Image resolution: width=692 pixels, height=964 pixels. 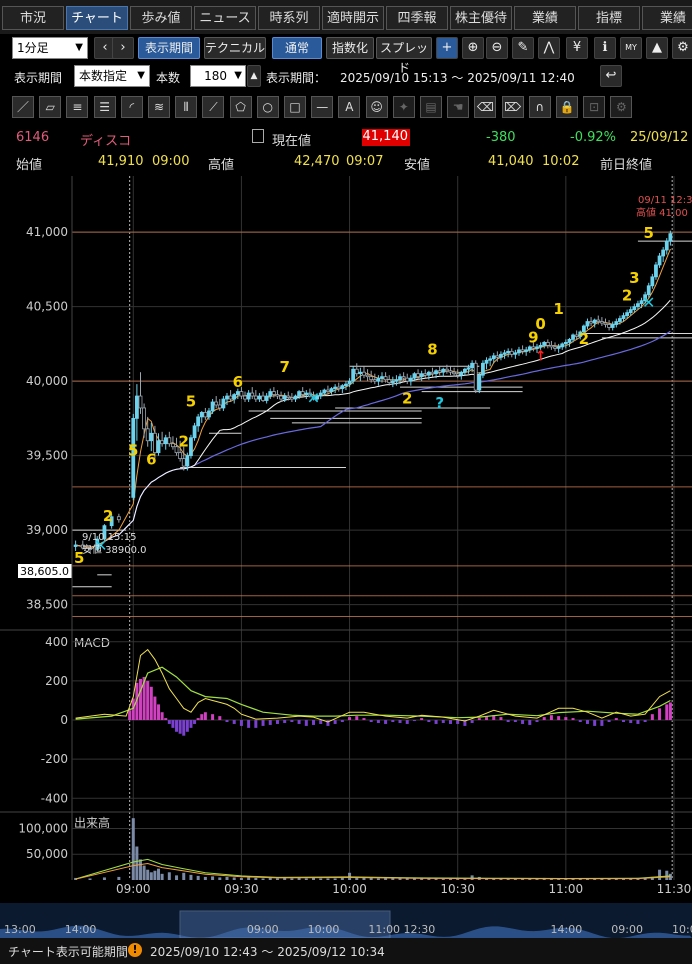 I want to click on memo-icon, so click(x=258, y=136).